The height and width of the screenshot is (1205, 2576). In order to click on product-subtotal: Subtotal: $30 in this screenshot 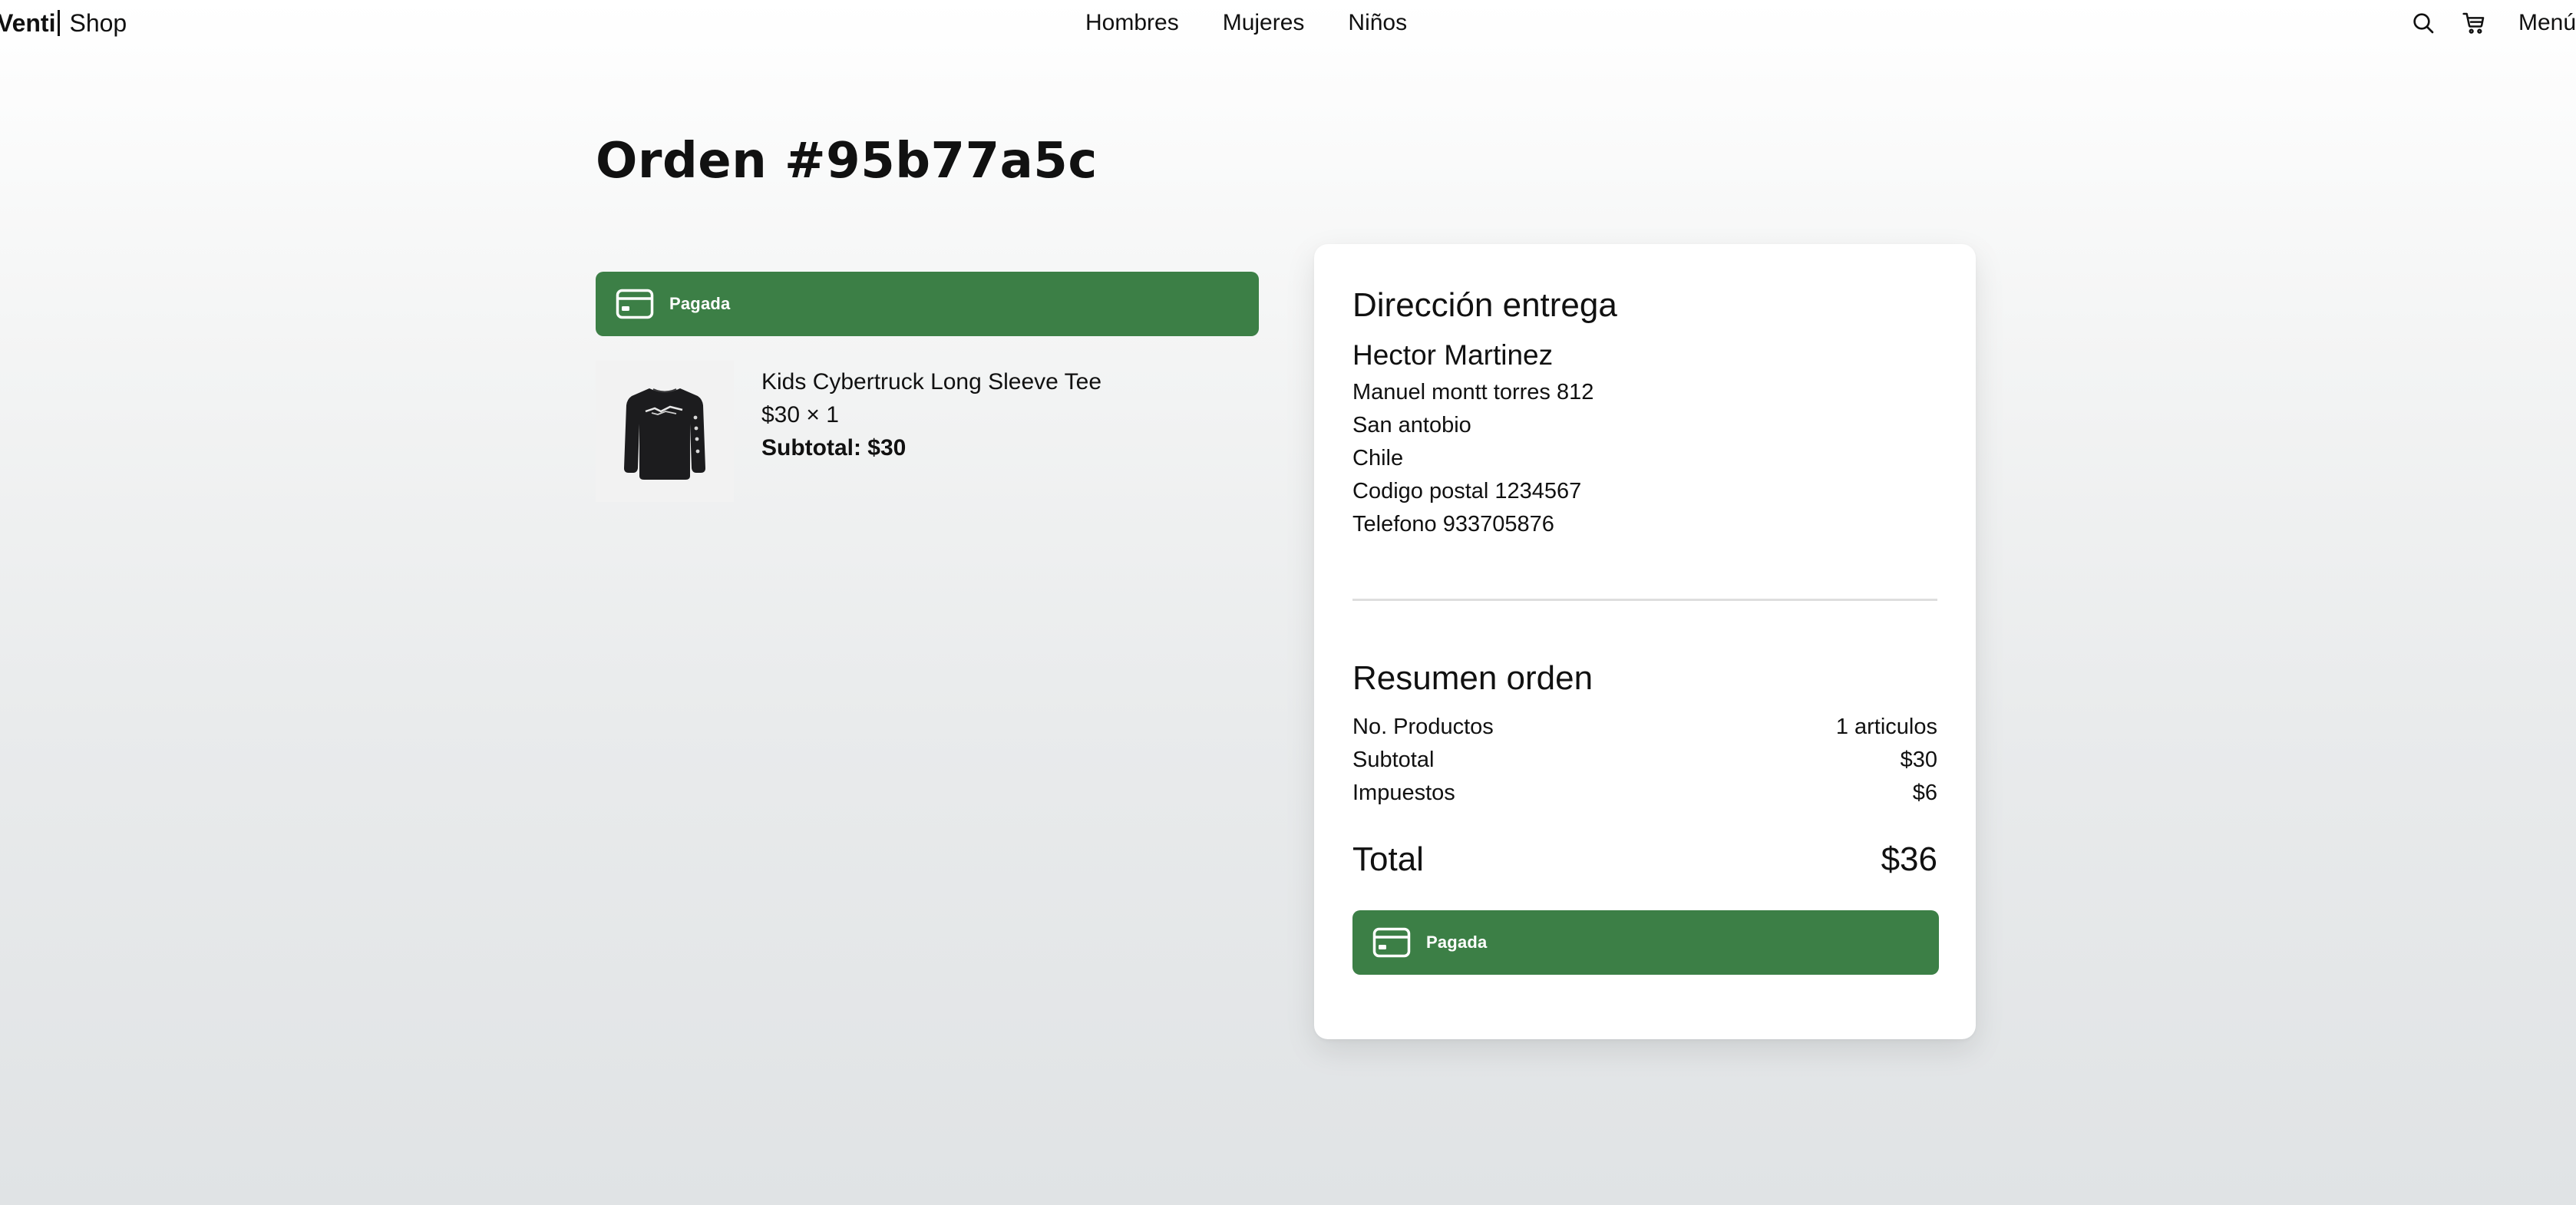, I will do `click(834, 448)`.